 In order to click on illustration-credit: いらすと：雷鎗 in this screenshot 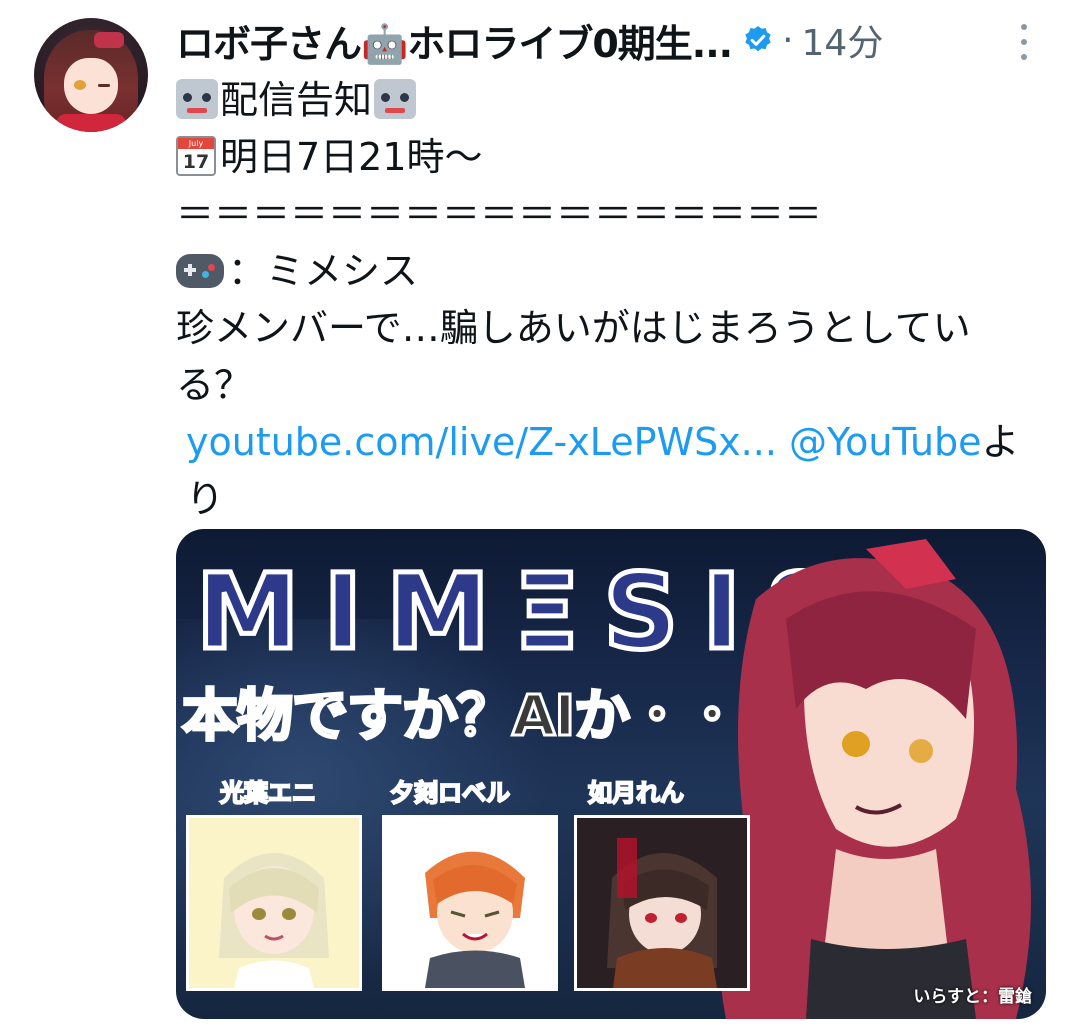, I will do `click(972, 997)`.